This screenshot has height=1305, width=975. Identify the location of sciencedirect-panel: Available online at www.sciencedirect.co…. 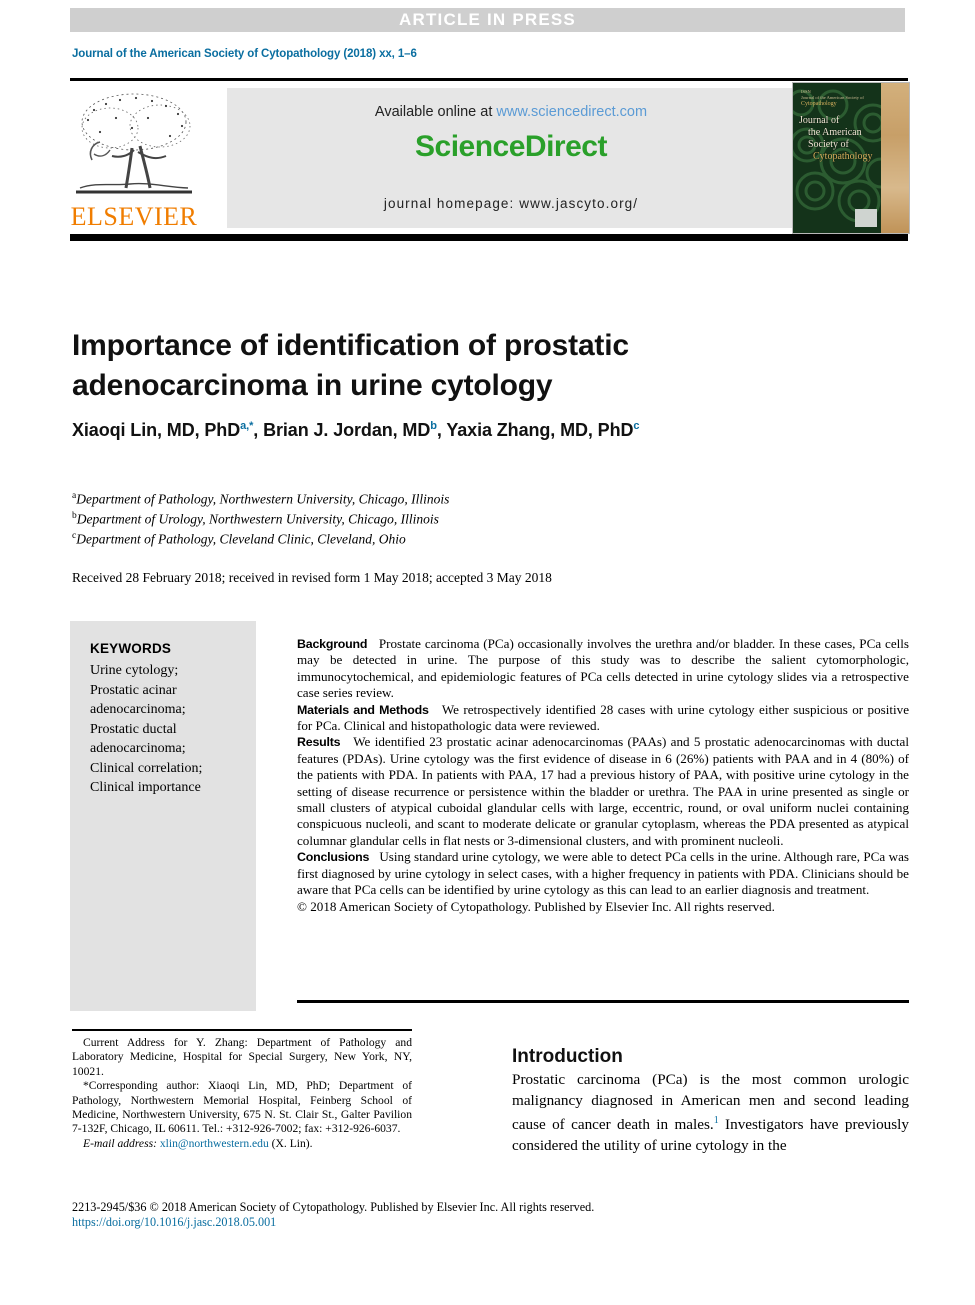
(511, 158).